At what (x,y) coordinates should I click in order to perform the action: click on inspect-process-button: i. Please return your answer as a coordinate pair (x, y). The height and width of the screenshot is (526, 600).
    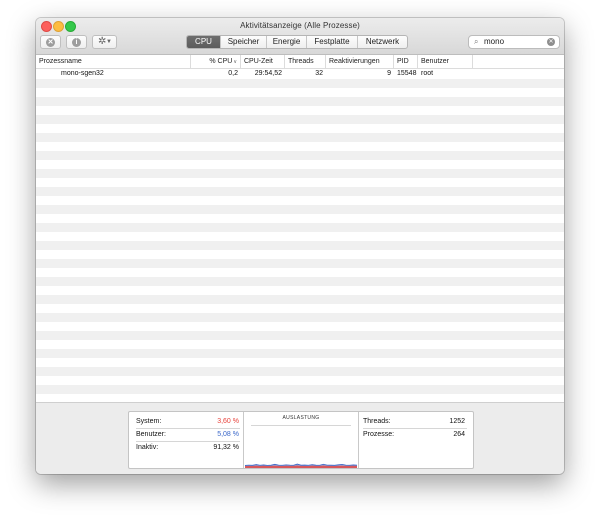
    Looking at the image, I should click on (76, 42).